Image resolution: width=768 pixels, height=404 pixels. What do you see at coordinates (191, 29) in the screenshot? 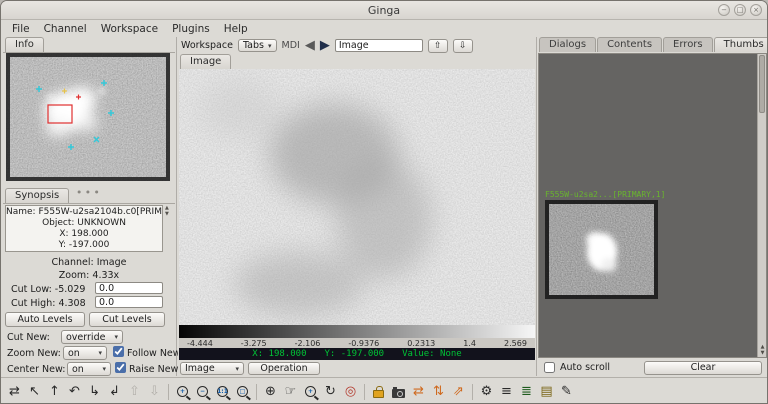
I see `menu-plugins: Plugins` at bounding box center [191, 29].